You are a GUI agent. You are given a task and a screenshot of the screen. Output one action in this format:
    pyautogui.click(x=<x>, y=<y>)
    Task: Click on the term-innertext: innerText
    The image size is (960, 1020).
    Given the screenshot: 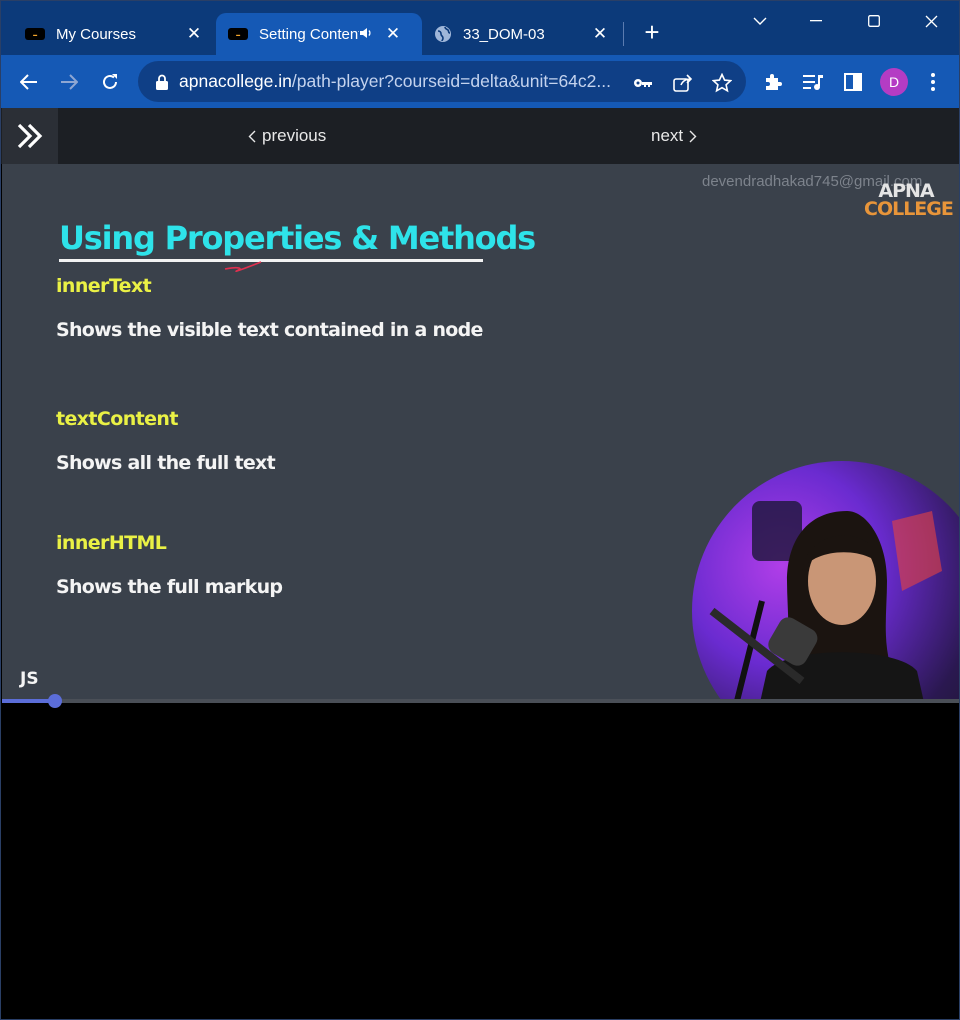 What is the action you would take?
    pyautogui.click(x=104, y=286)
    